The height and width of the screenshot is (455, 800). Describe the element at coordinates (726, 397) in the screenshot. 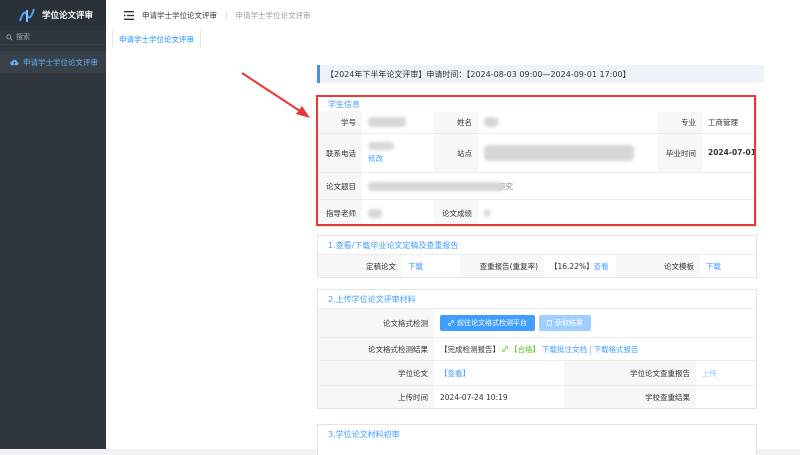

I see `school-check-value` at that location.